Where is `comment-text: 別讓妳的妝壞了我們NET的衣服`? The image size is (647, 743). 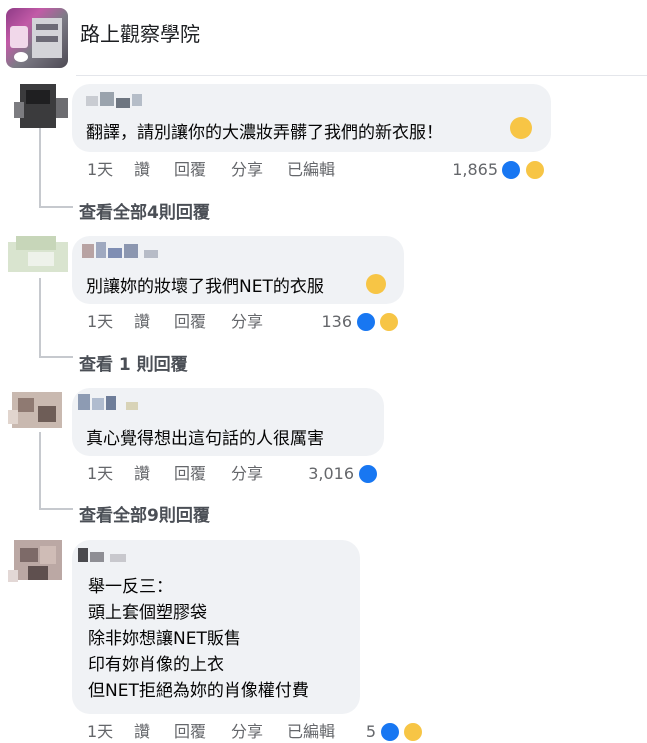
comment-text: 別讓妳的妝壞了我們NET的衣服 is located at coordinates (205, 287).